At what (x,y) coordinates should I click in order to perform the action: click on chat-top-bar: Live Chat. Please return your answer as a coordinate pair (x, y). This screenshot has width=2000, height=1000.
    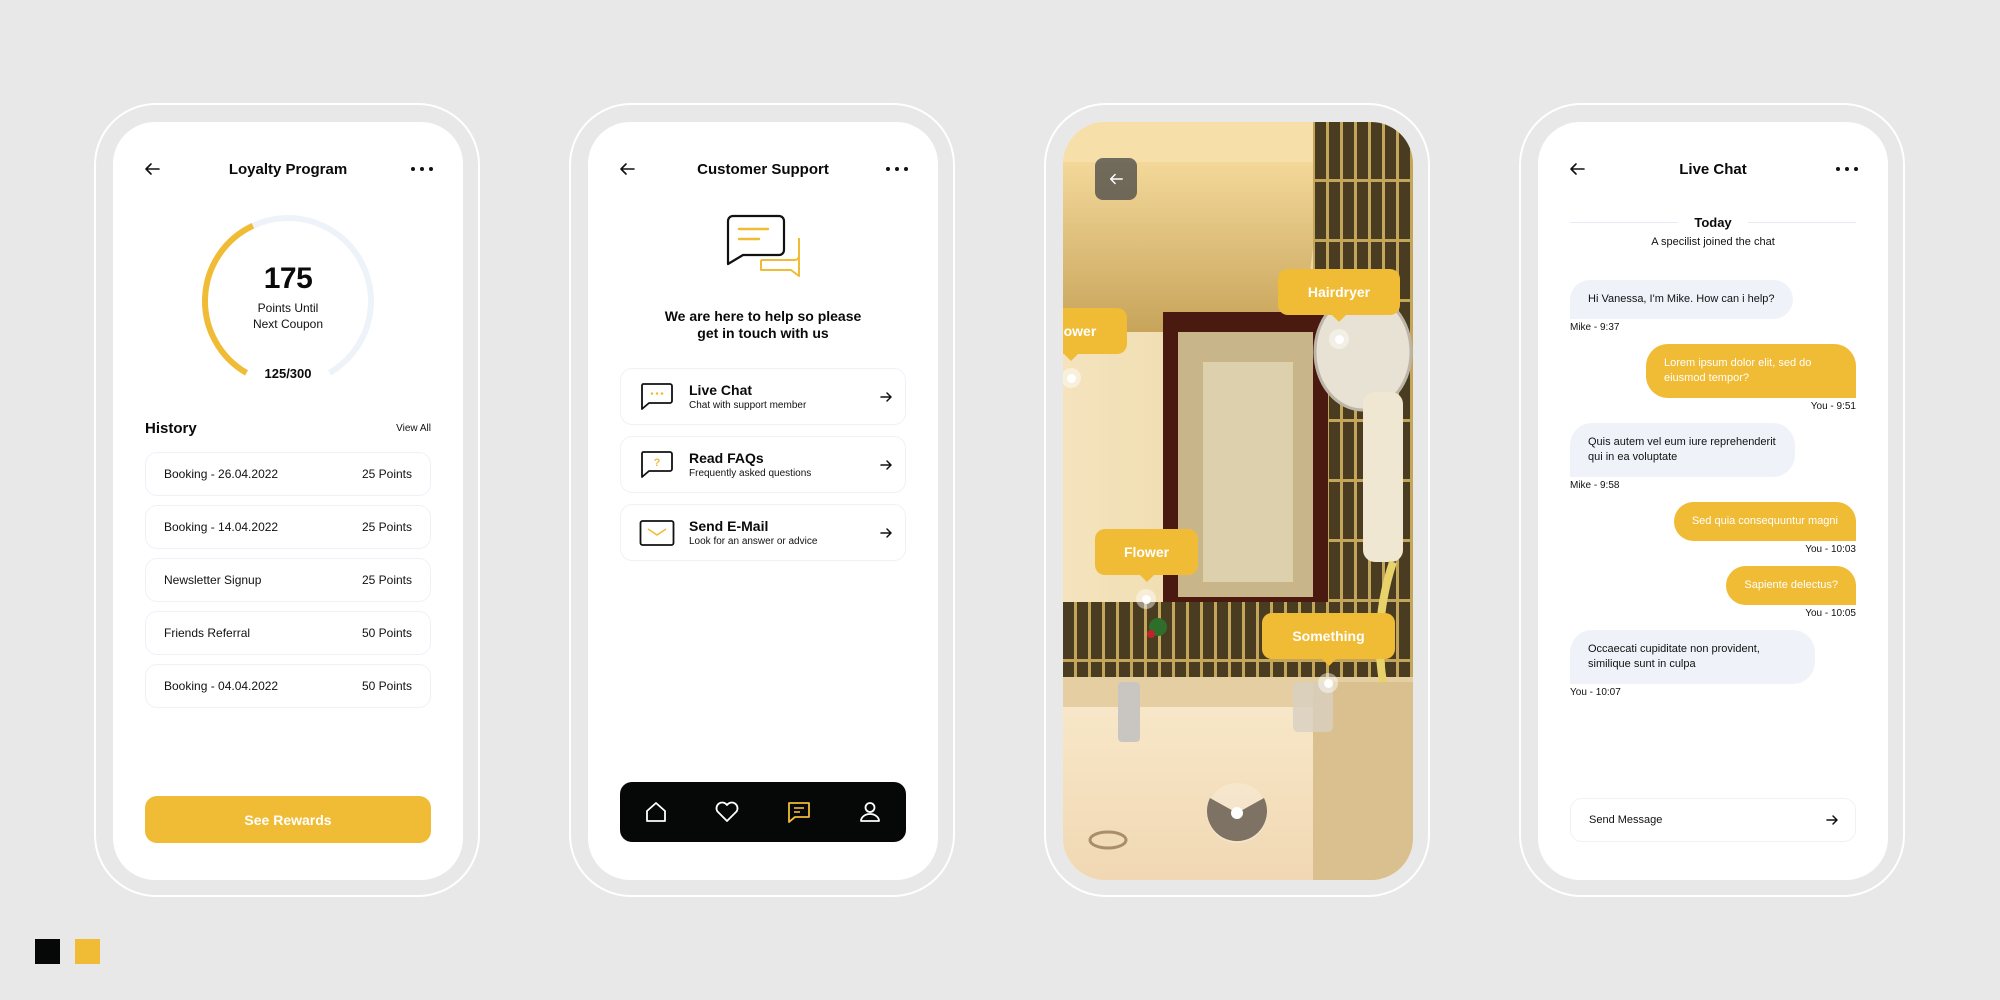
    Looking at the image, I should click on (1713, 169).